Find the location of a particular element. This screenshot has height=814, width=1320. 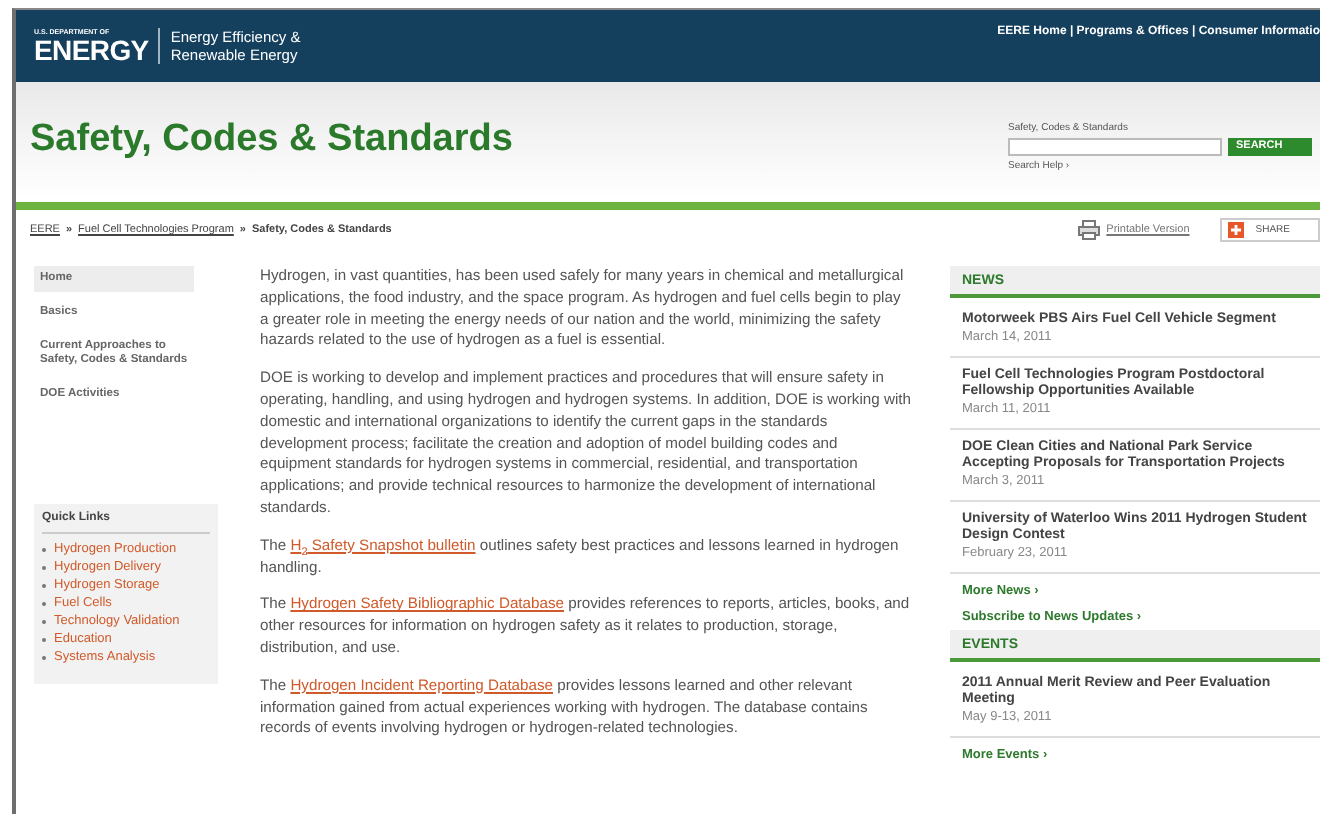

search-field is located at coordinates (1115, 146).